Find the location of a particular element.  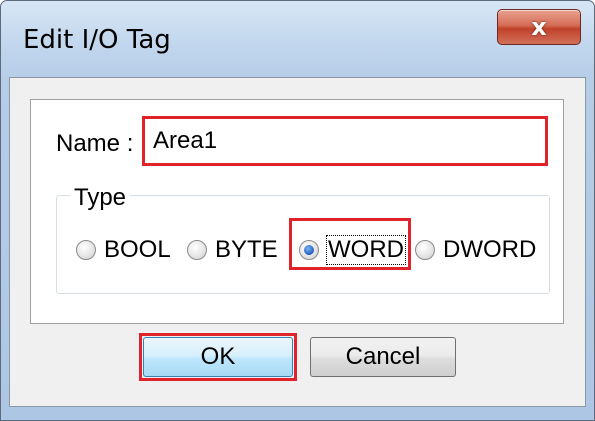

radio-bool-label: BOOL is located at coordinates (137, 249).